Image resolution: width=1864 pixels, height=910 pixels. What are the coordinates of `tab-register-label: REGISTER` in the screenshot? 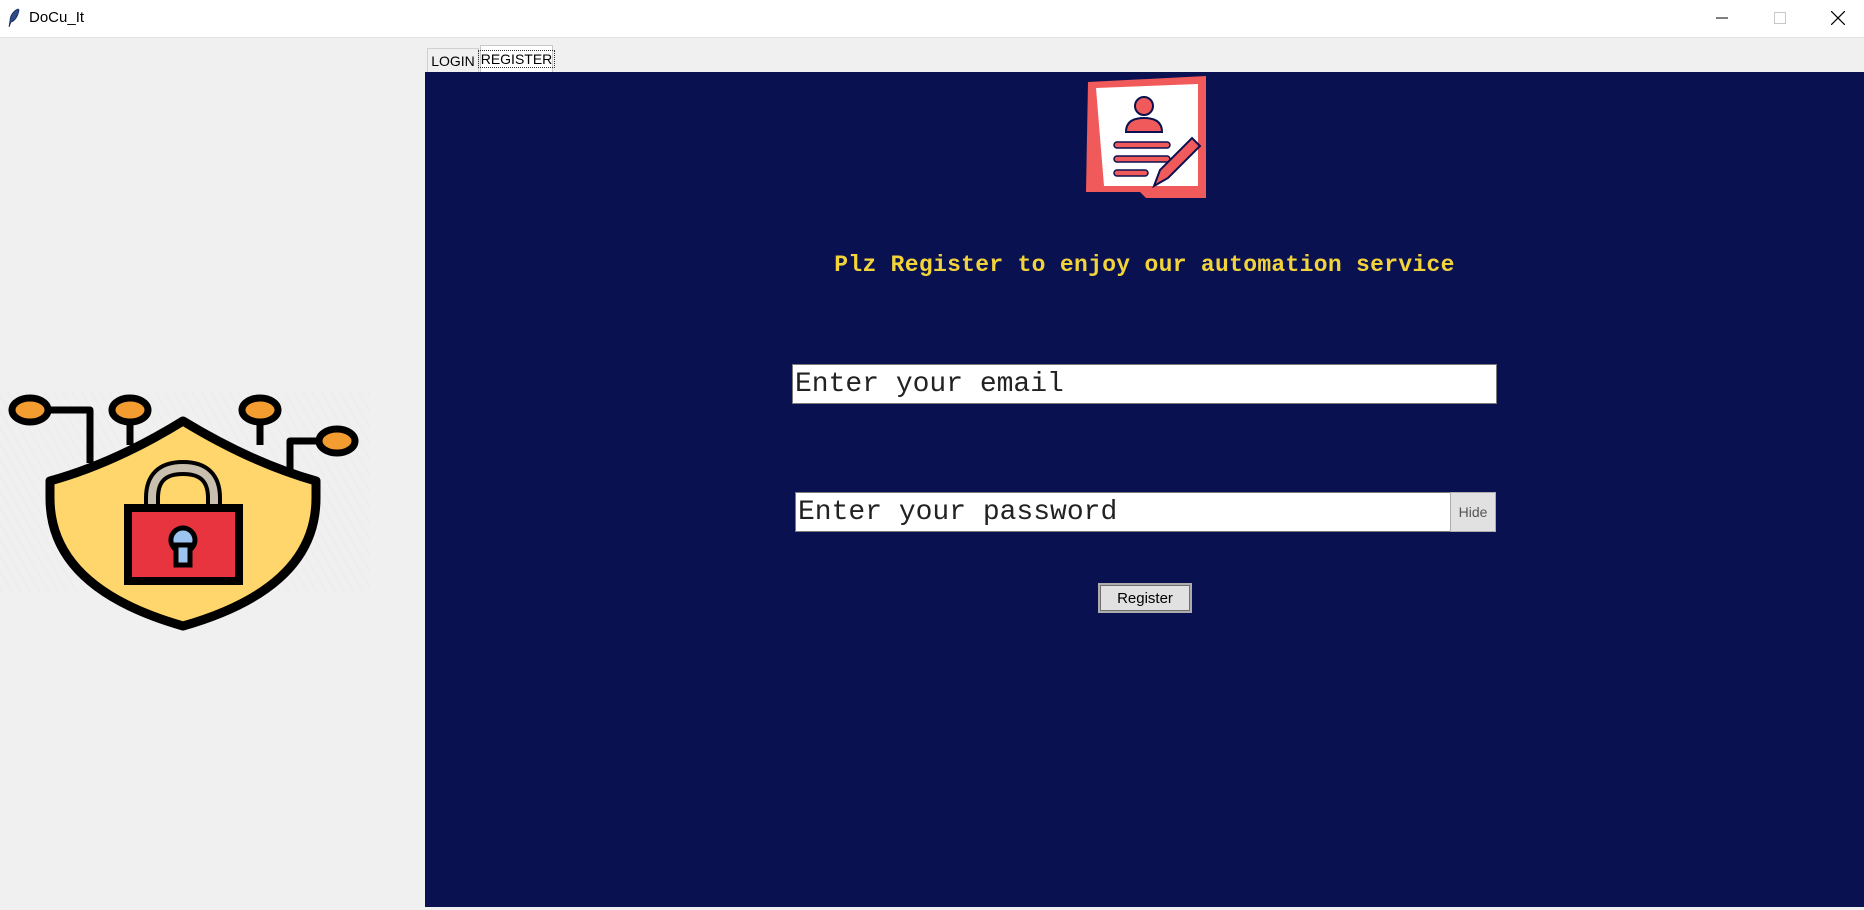 It's located at (516, 59).